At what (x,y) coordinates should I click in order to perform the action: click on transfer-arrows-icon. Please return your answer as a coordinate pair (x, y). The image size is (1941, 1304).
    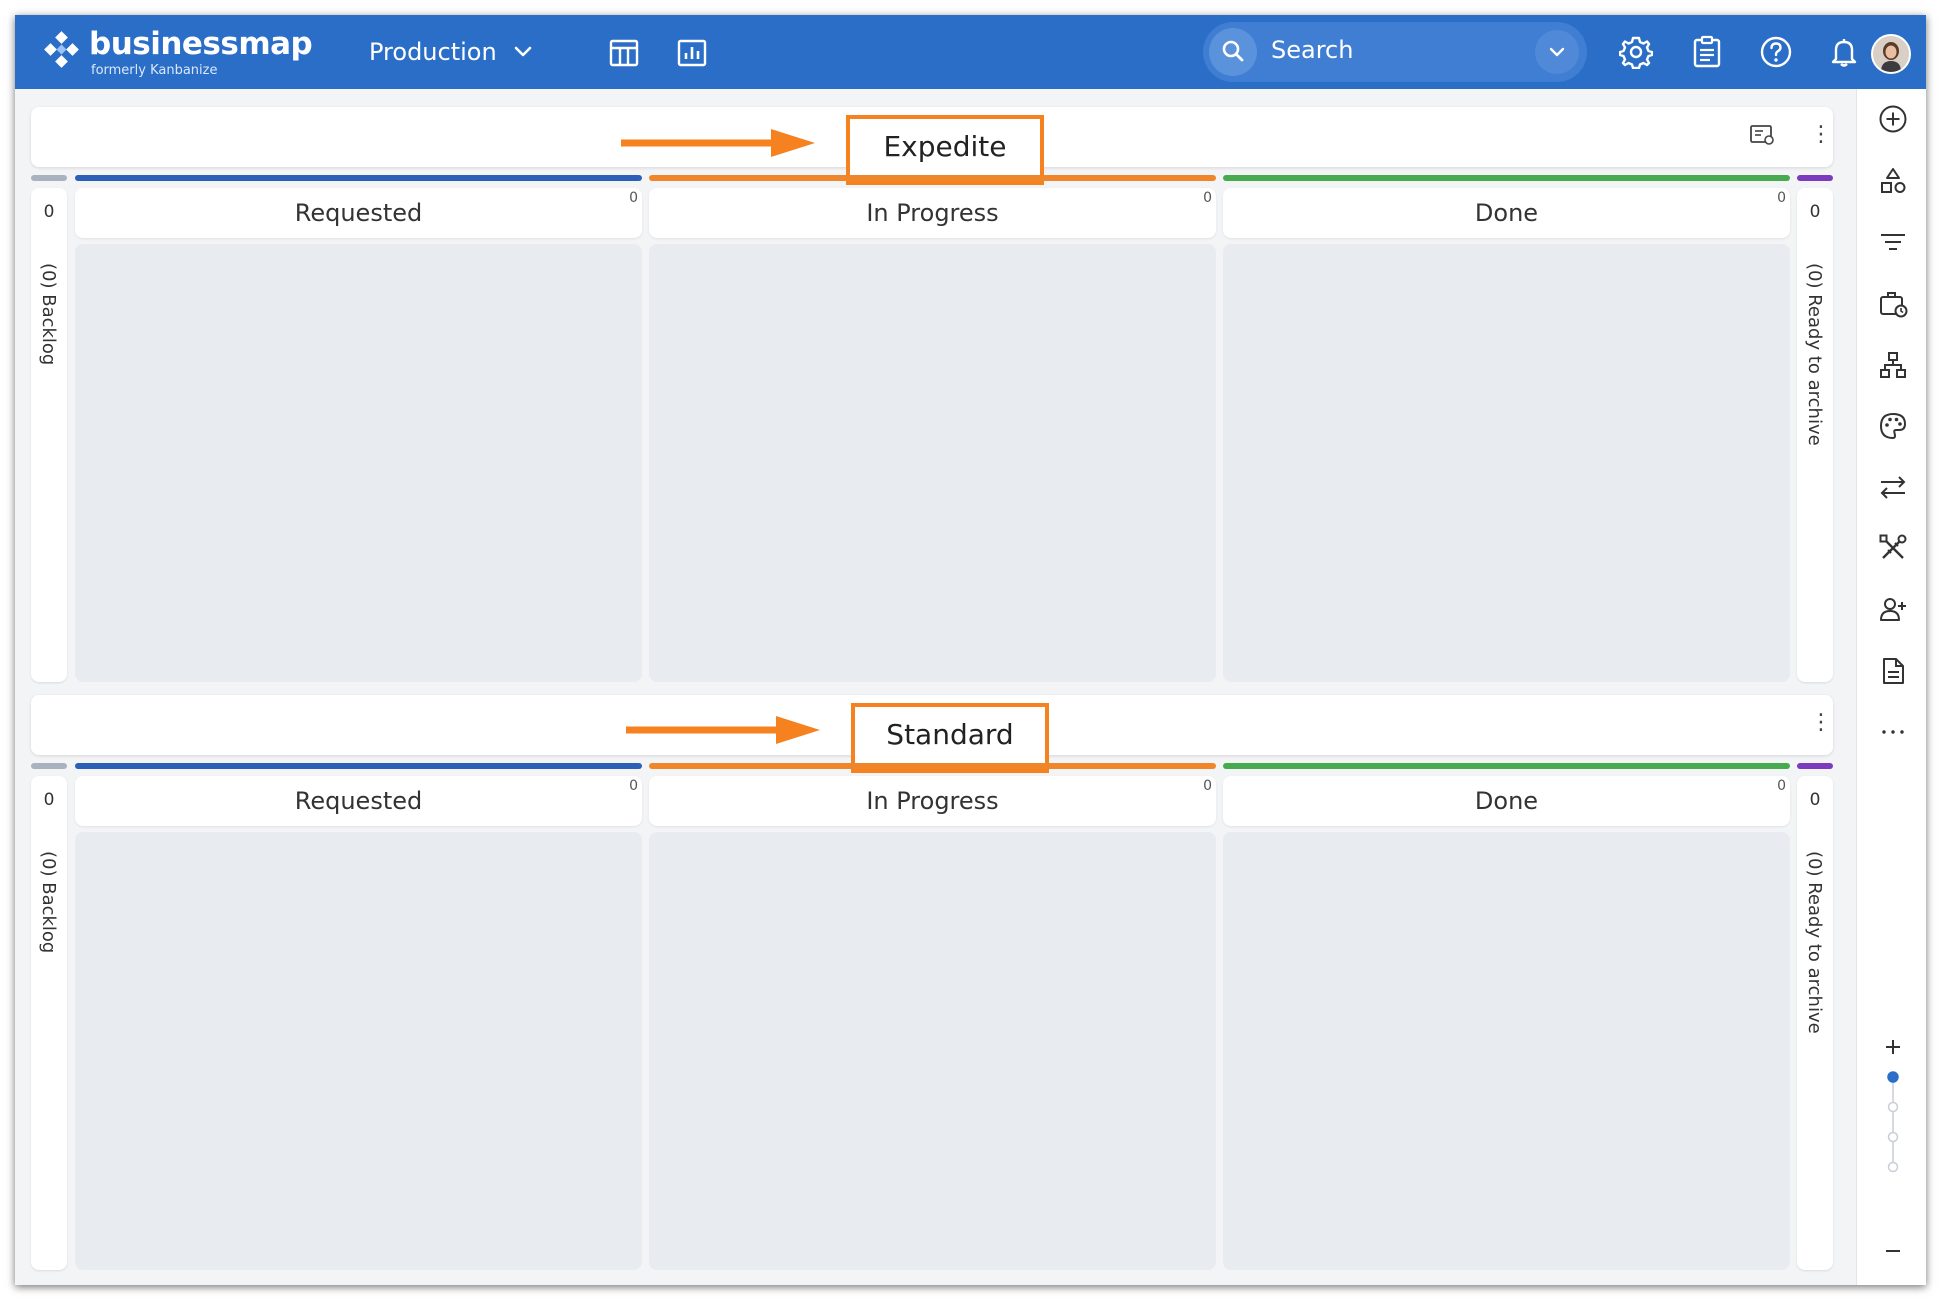
    Looking at the image, I should click on (1893, 487).